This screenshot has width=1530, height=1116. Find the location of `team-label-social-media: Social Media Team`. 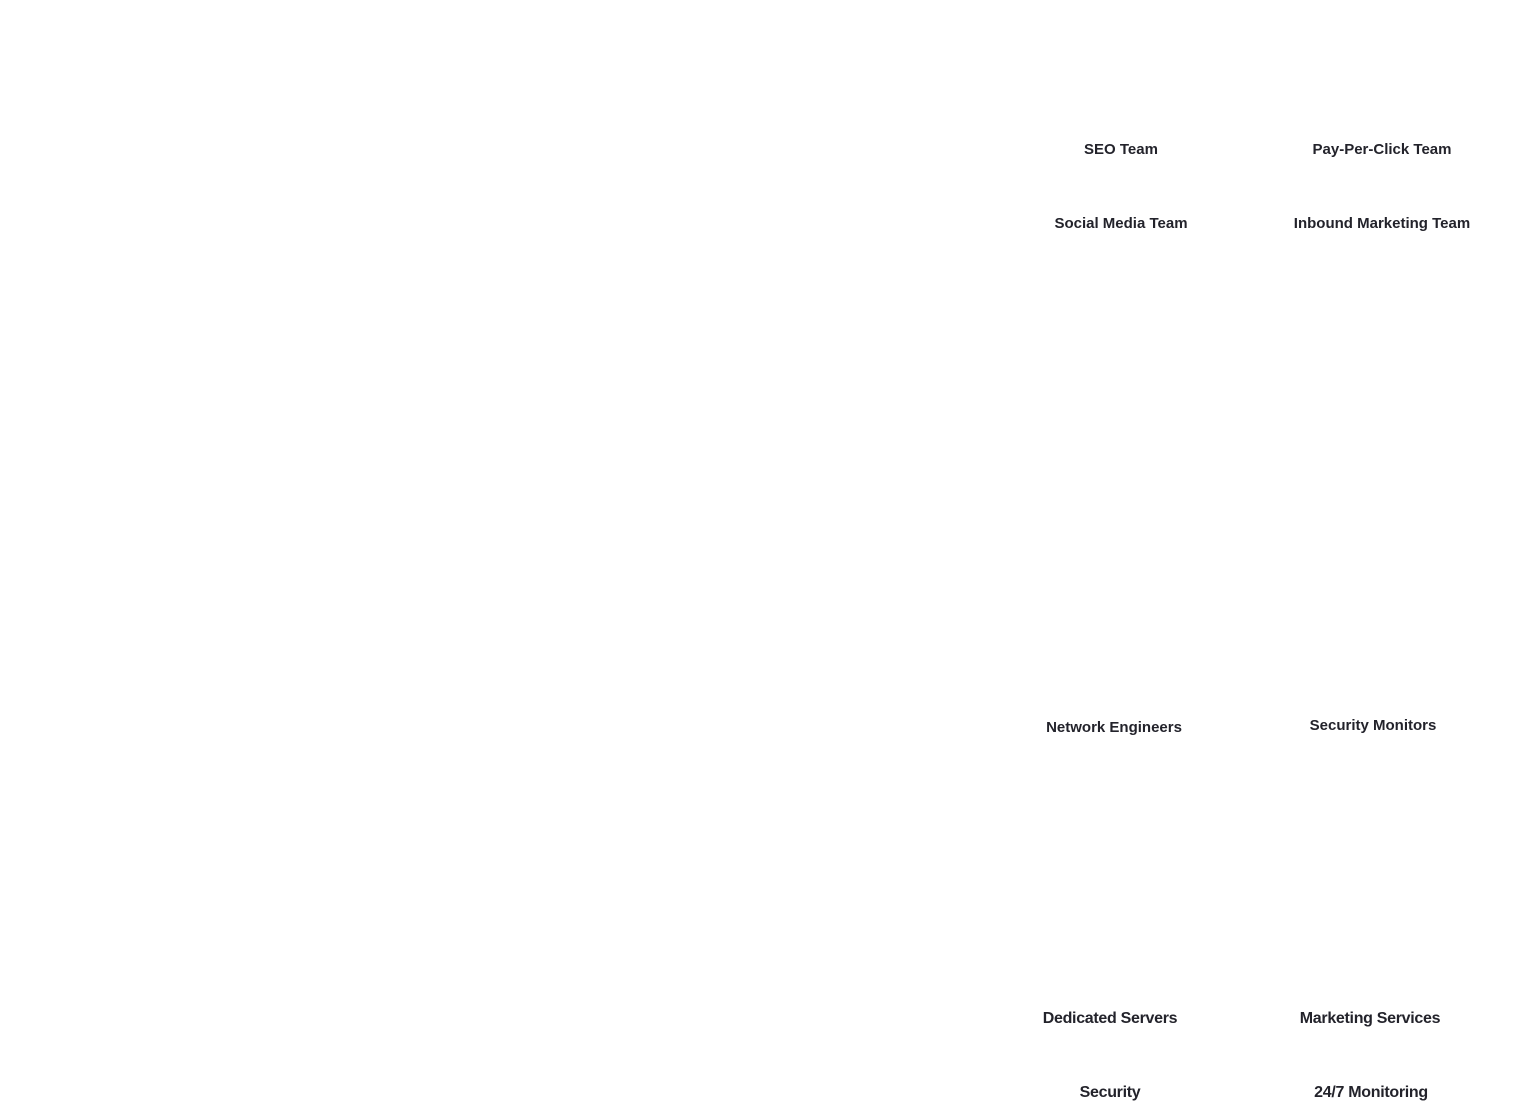

team-label-social-media: Social Media Team is located at coordinates (1121, 223).